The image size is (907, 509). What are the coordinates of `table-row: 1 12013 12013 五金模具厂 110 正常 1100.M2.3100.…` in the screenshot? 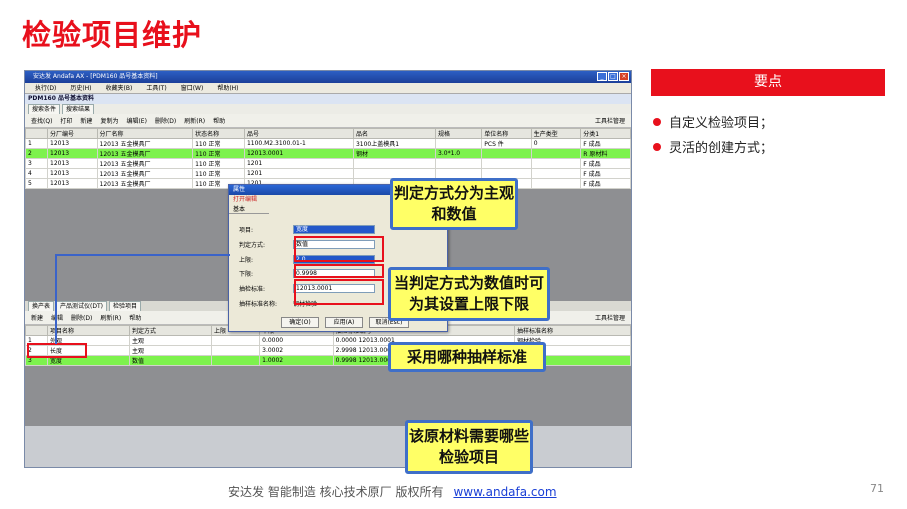 It's located at (328, 143).